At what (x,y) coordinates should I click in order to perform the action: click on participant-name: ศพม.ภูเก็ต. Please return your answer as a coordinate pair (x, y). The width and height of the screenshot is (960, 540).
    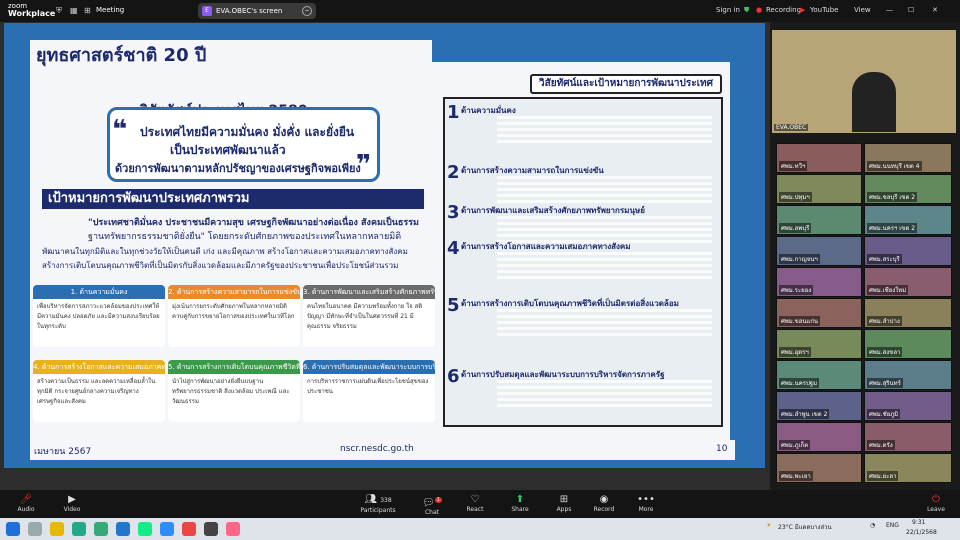
    Looking at the image, I should click on (795, 445).